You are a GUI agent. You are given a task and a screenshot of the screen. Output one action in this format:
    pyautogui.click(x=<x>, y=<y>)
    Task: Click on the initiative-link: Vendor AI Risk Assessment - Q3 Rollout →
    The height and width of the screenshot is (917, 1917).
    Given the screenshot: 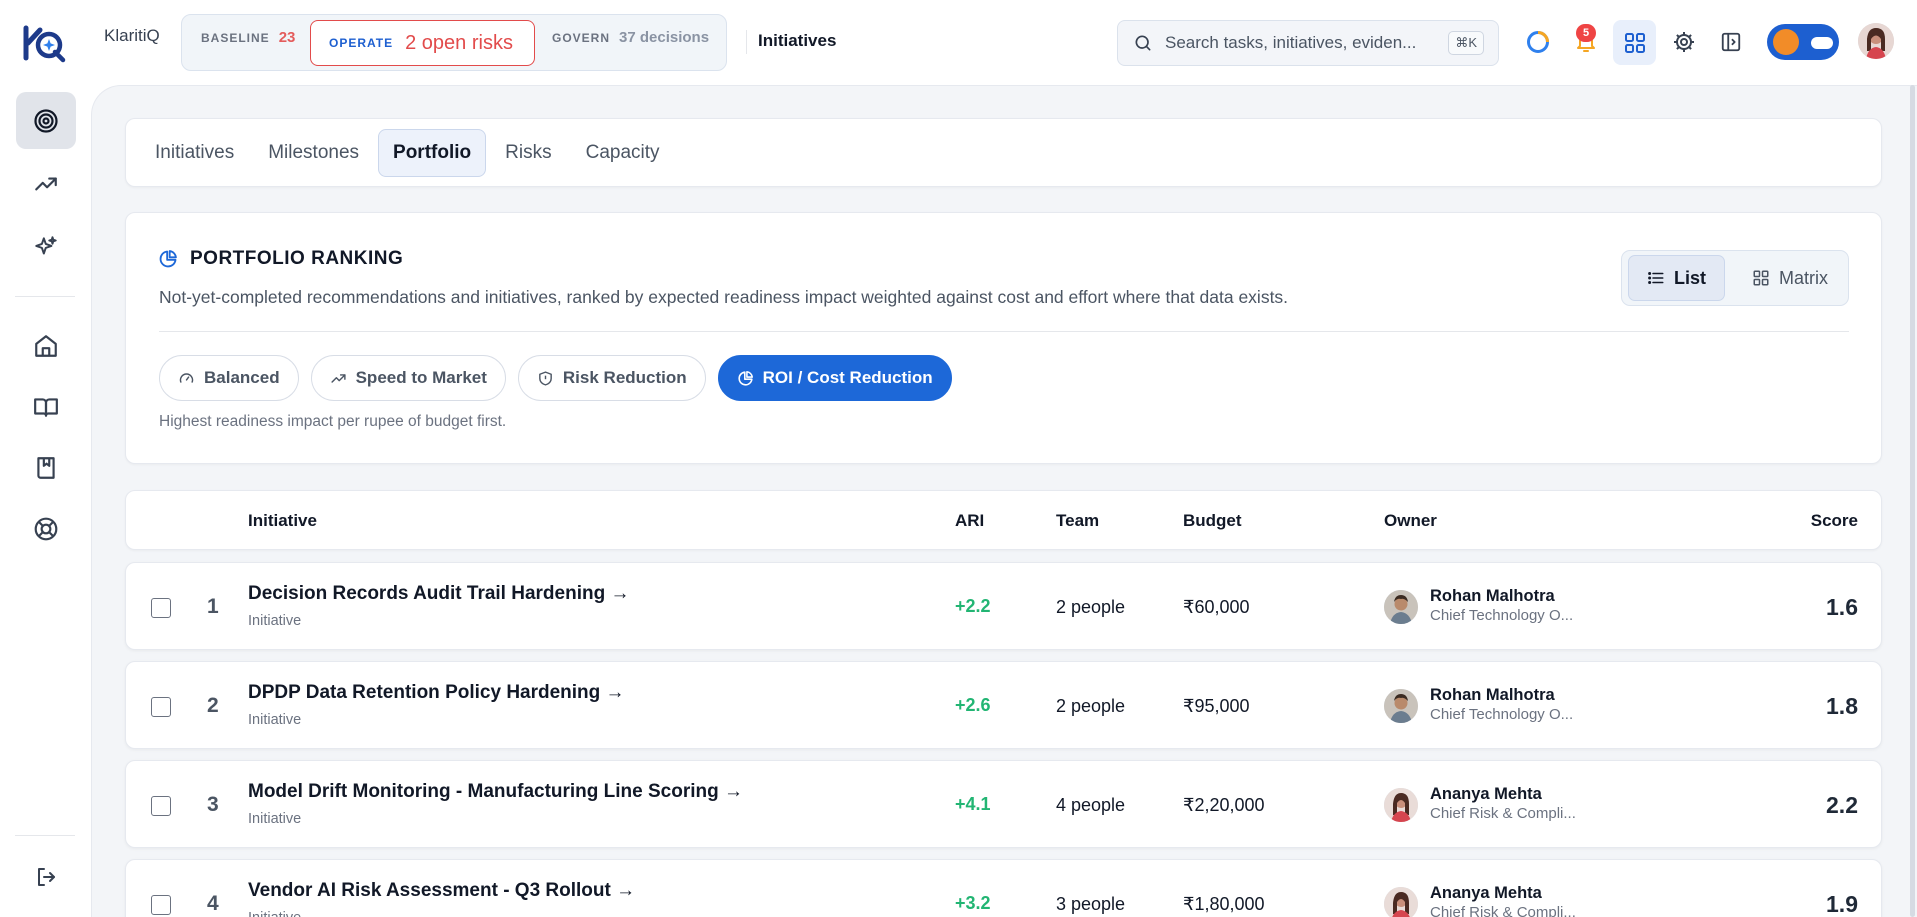 What is the action you would take?
    pyautogui.click(x=441, y=891)
    